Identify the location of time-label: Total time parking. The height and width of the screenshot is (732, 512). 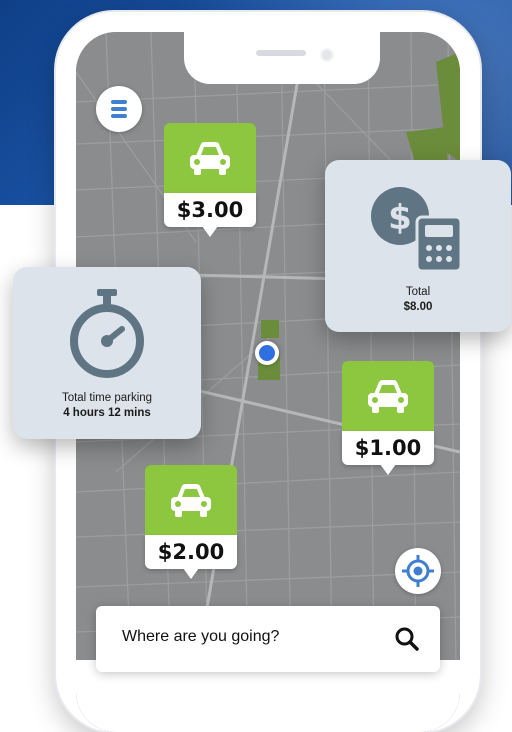
(107, 398).